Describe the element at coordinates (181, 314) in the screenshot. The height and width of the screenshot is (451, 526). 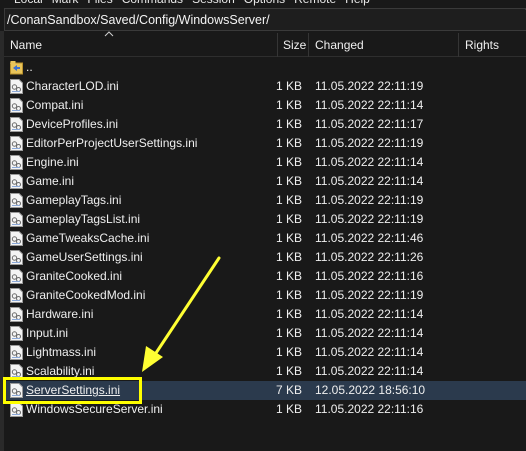
I see `annotation-arrow-icon` at that location.